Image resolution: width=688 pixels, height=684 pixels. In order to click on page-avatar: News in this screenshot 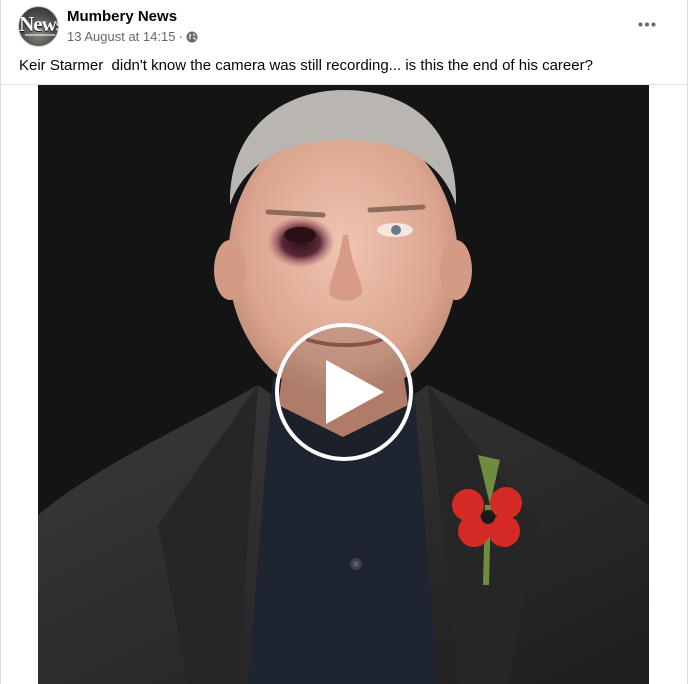, I will do `click(38, 26)`.